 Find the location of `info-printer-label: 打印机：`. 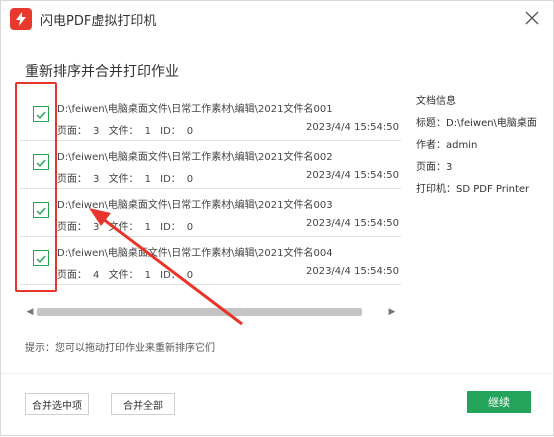

info-printer-label: 打印机： is located at coordinates (436, 189).